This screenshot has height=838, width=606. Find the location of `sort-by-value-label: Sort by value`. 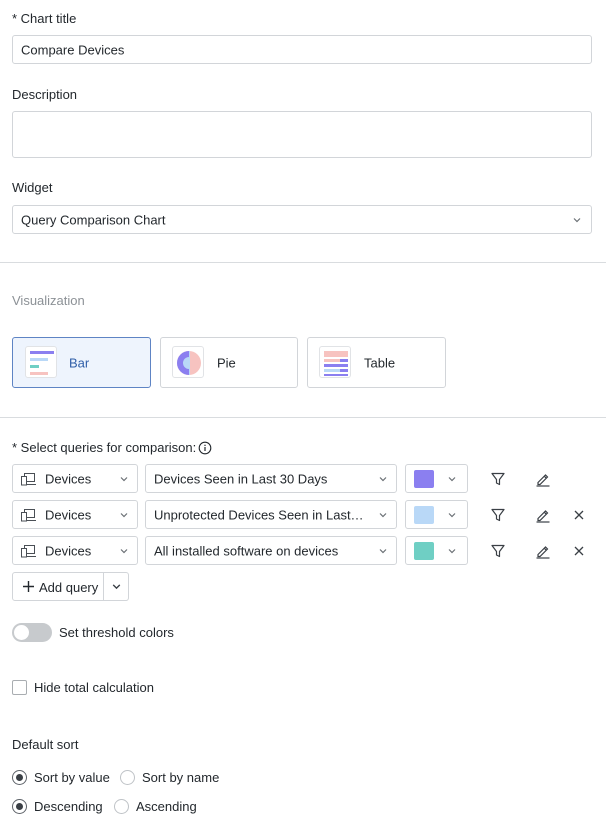

sort-by-value-label: Sort by value is located at coordinates (72, 777).